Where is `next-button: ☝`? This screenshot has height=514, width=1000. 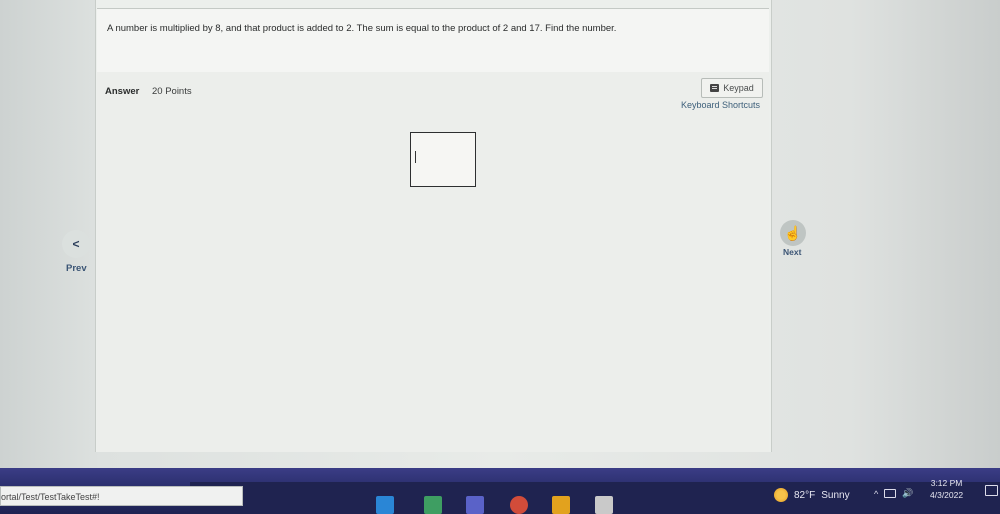
next-button: ☝ is located at coordinates (793, 233).